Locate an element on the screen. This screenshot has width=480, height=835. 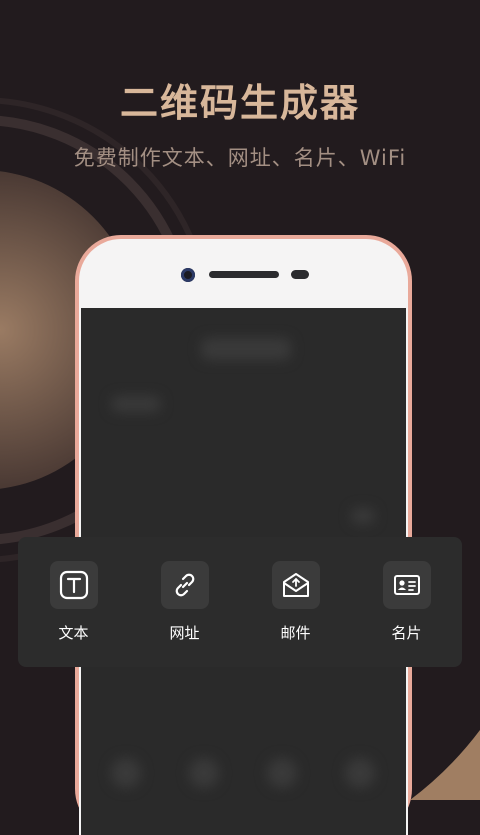
blurred-header is located at coordinates (246, 349).